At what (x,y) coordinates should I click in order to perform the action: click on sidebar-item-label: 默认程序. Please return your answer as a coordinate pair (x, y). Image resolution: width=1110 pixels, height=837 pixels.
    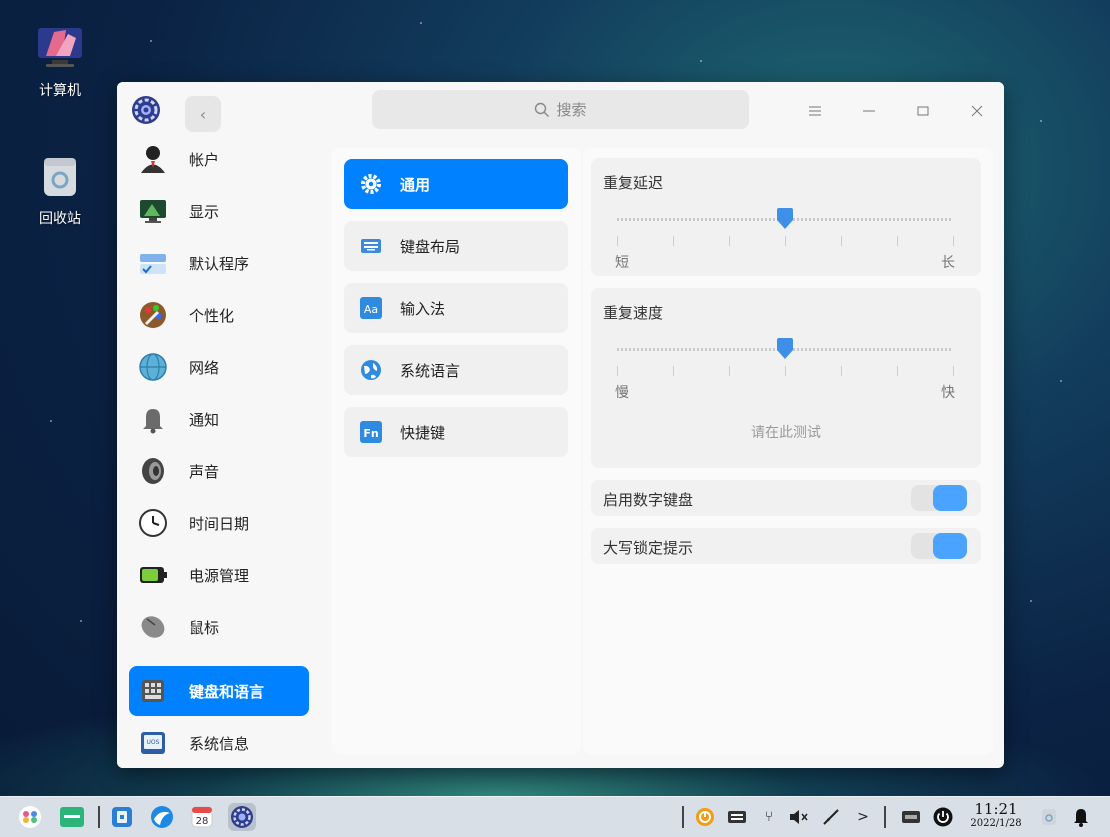
    Looking at the image, I should click on (219, 263).